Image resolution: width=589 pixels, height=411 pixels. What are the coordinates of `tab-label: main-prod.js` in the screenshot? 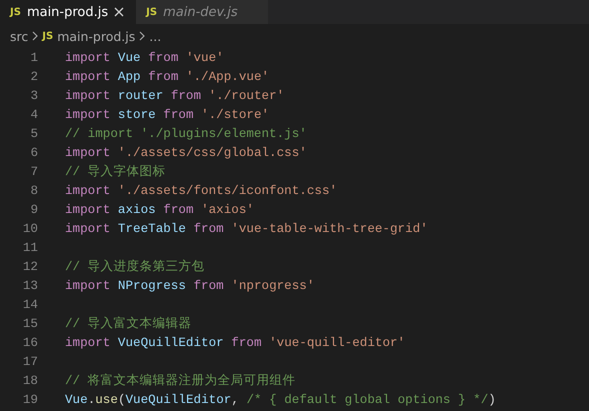 It's located at (67, 12).